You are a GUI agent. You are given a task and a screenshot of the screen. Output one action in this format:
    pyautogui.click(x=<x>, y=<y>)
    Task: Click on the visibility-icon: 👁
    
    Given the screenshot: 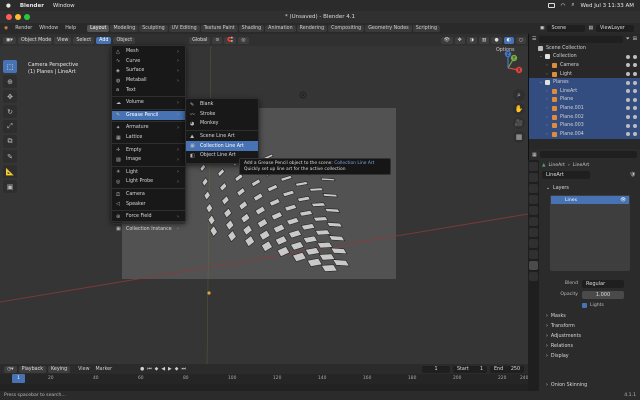 What is the action you would take?
    pyautogui.click(x=446, y=40)
    